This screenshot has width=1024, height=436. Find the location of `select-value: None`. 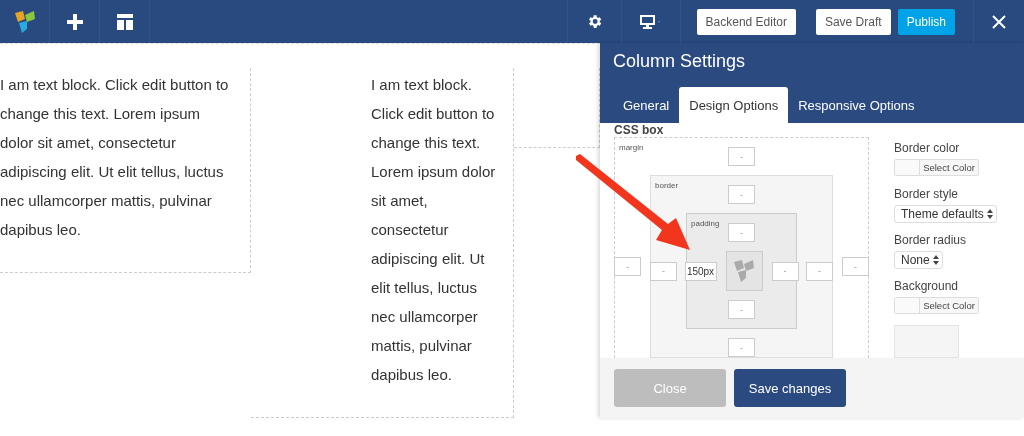

select-value: None is located at coordinates (915, 259).